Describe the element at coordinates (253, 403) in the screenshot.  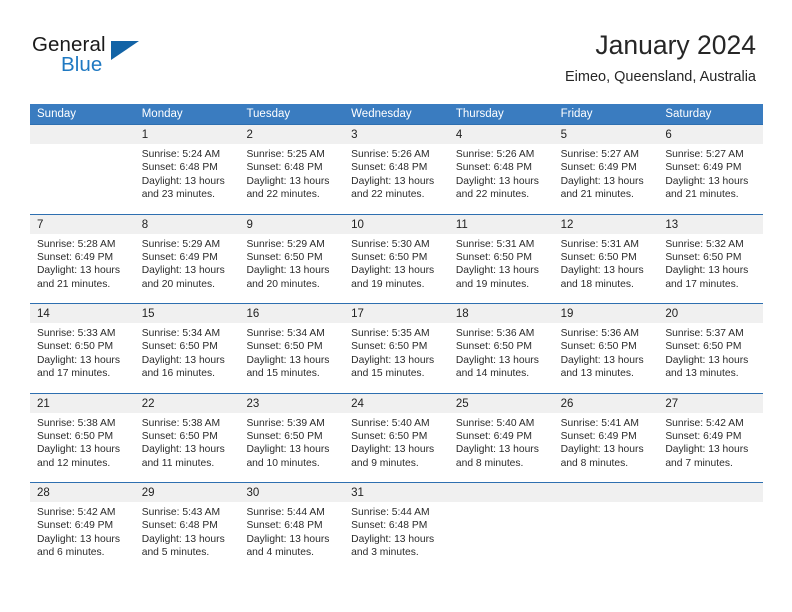
I see `day-number: 23` at that location.